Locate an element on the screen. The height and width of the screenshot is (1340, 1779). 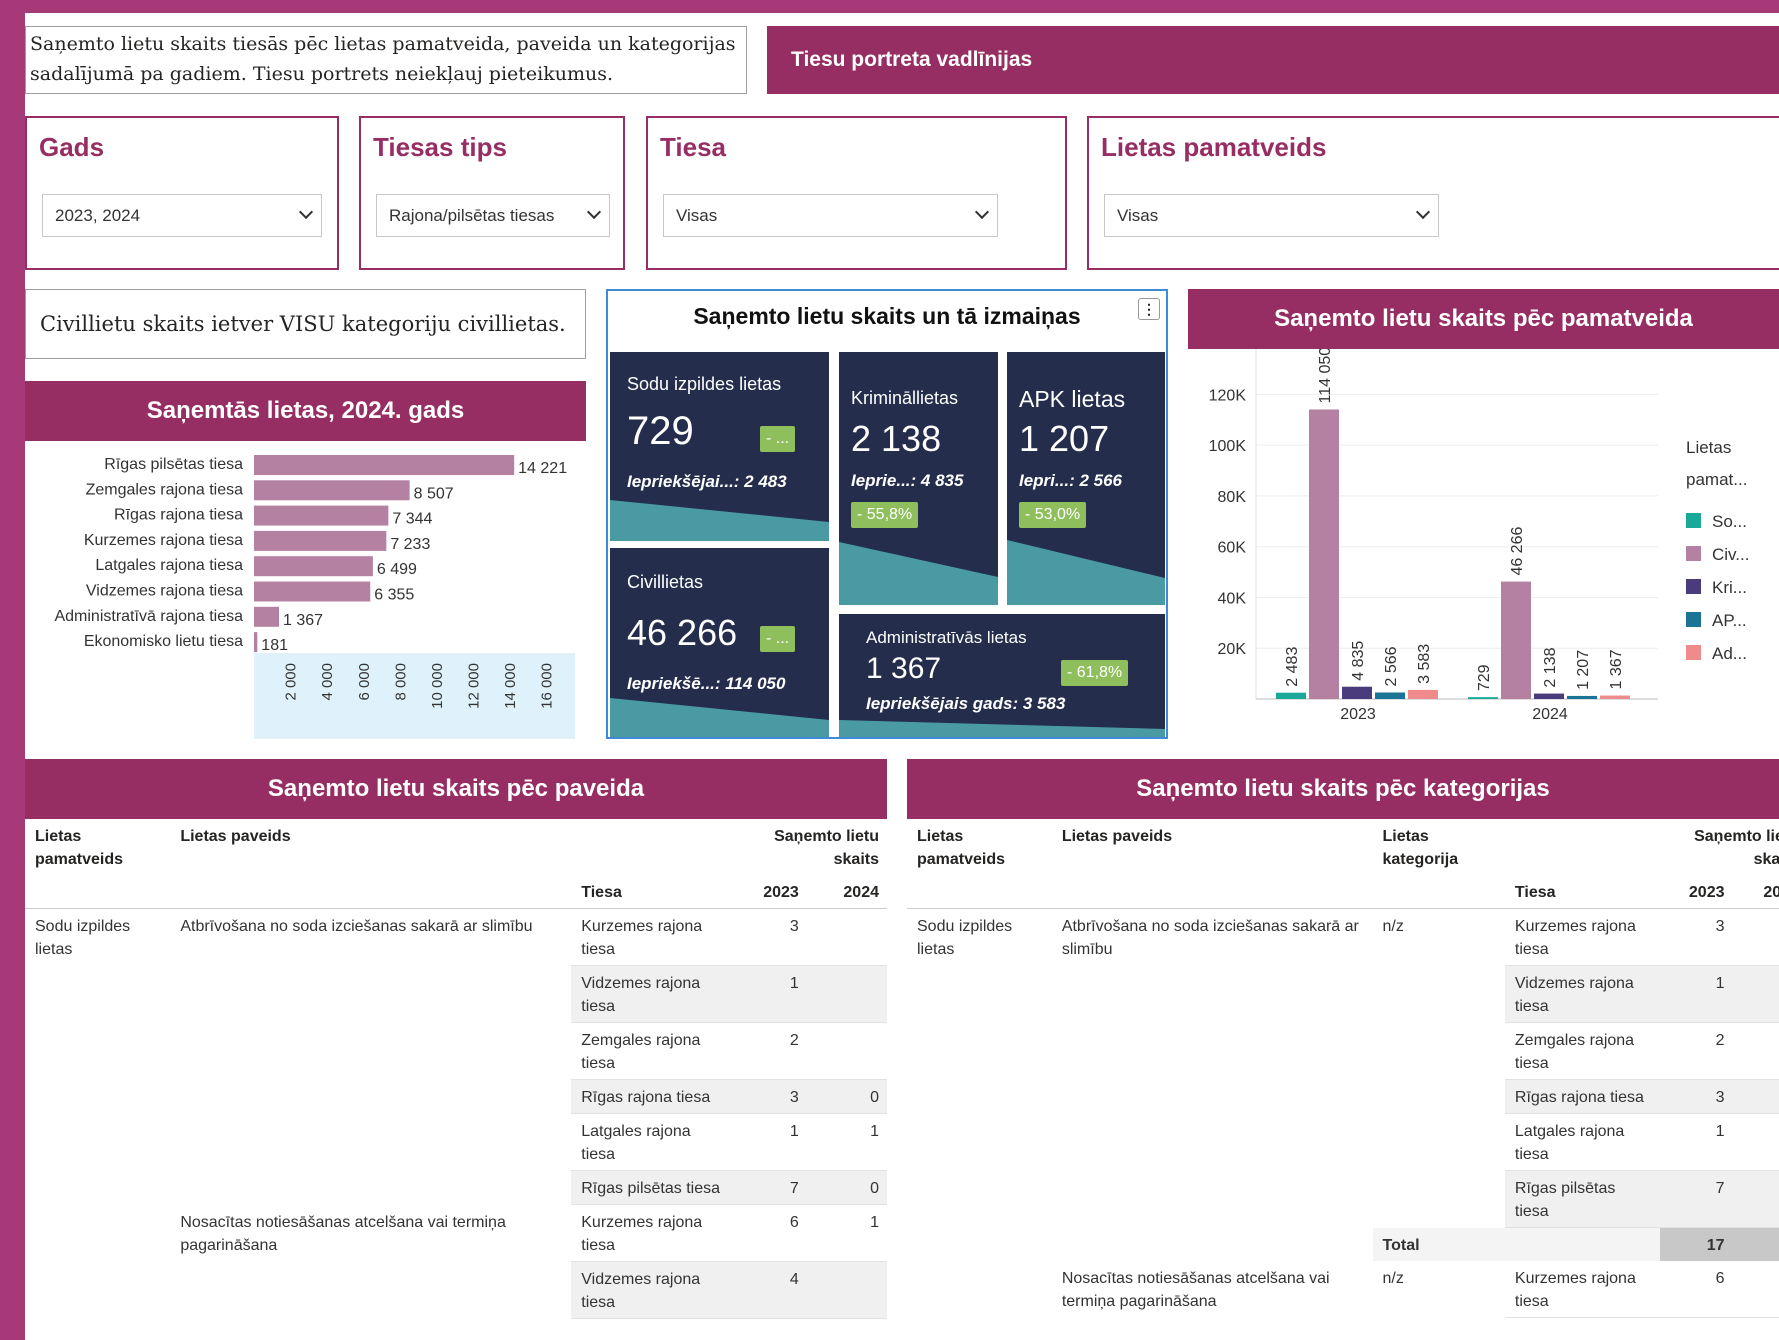
category-label: Kurzemes rajona tiesa is located at coordinates (163, 540).